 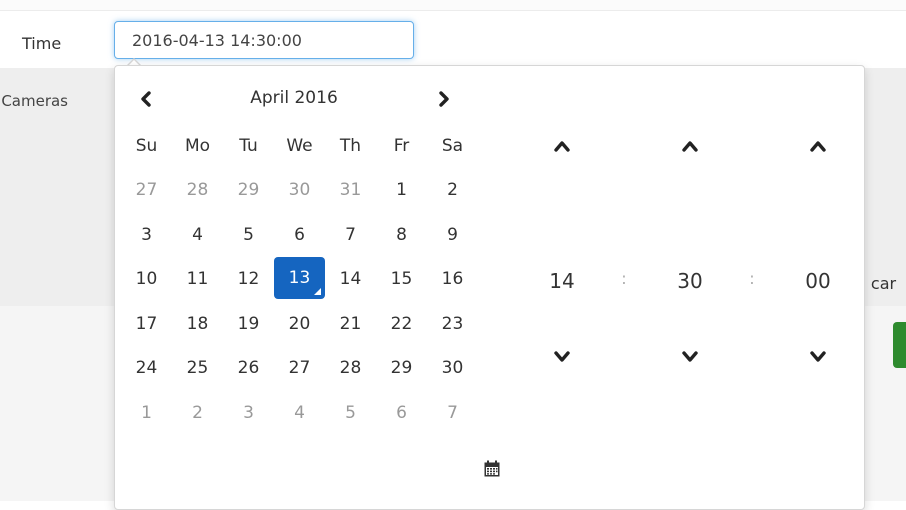 What do you see at coordinates (34, 101) in the screenshot?
I see `cameras-label: Cameras` at bounding box center [34, 101].